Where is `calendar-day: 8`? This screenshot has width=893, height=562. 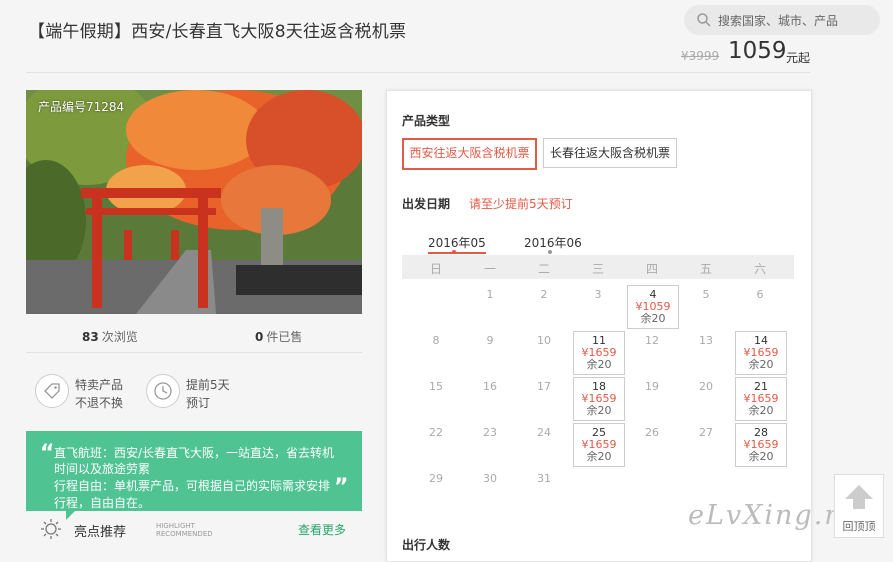 calendar-day: 8 is located at coordinates (436, 340).